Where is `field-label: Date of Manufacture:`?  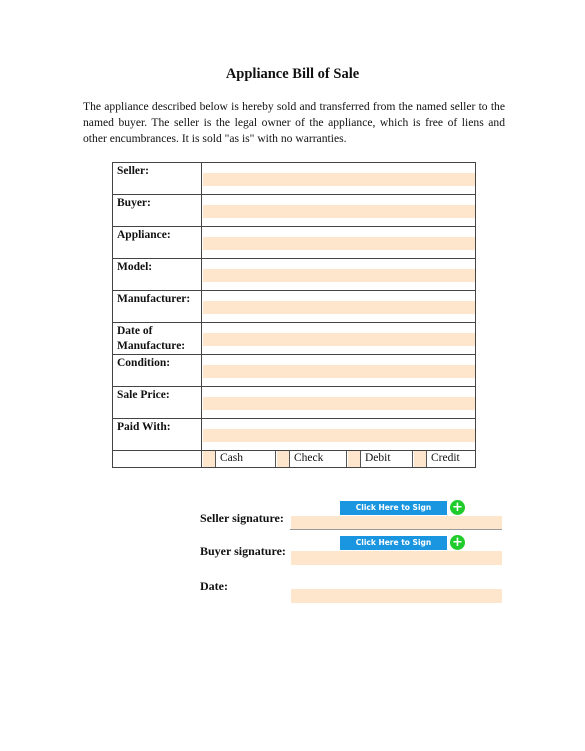
field-label: Date of Manufacture: is located at coordinates (157, 338).